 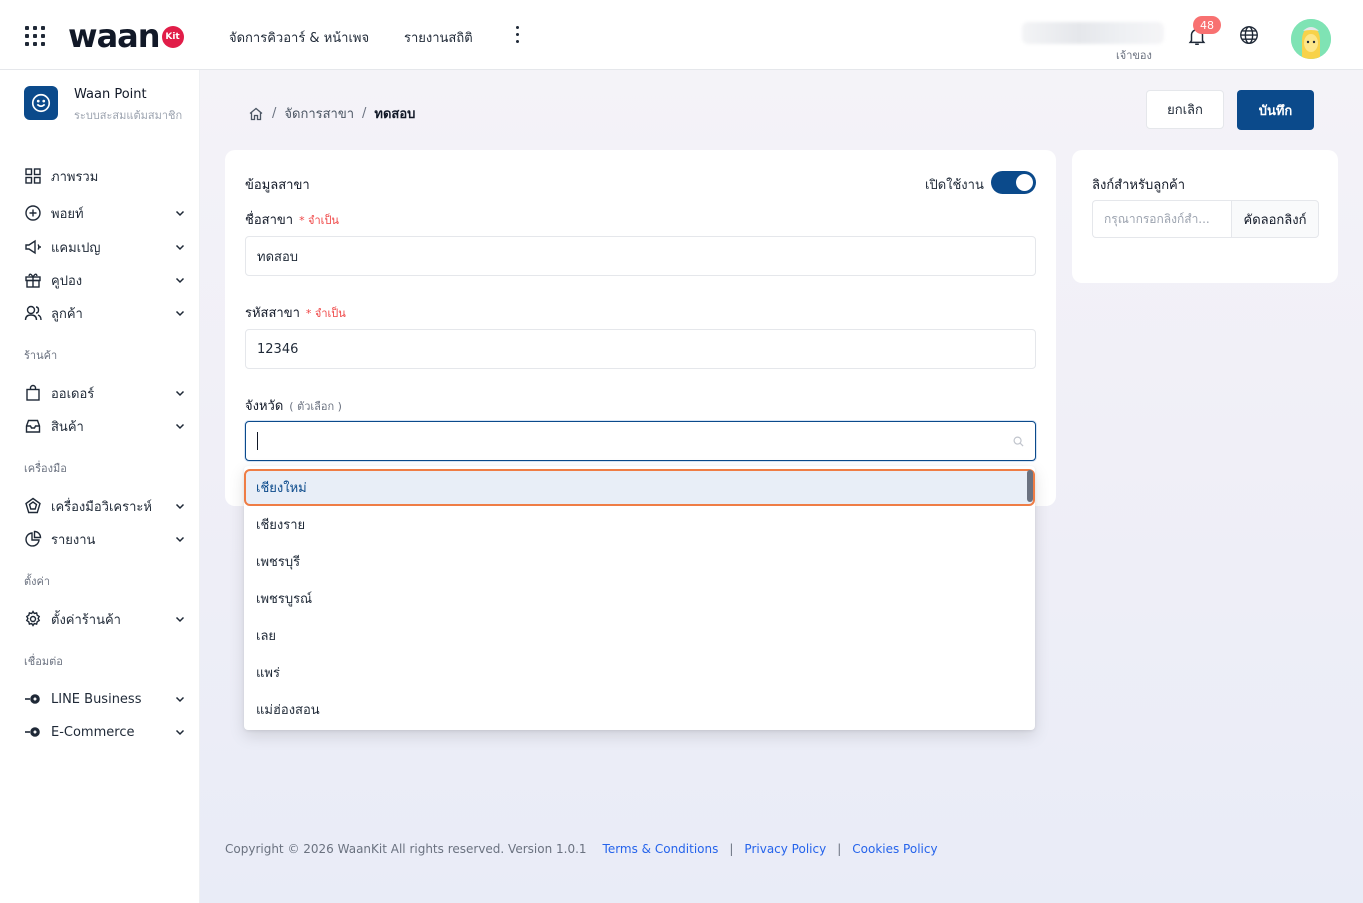 I want to click on globe-icon, so click(x=1249, y=35).